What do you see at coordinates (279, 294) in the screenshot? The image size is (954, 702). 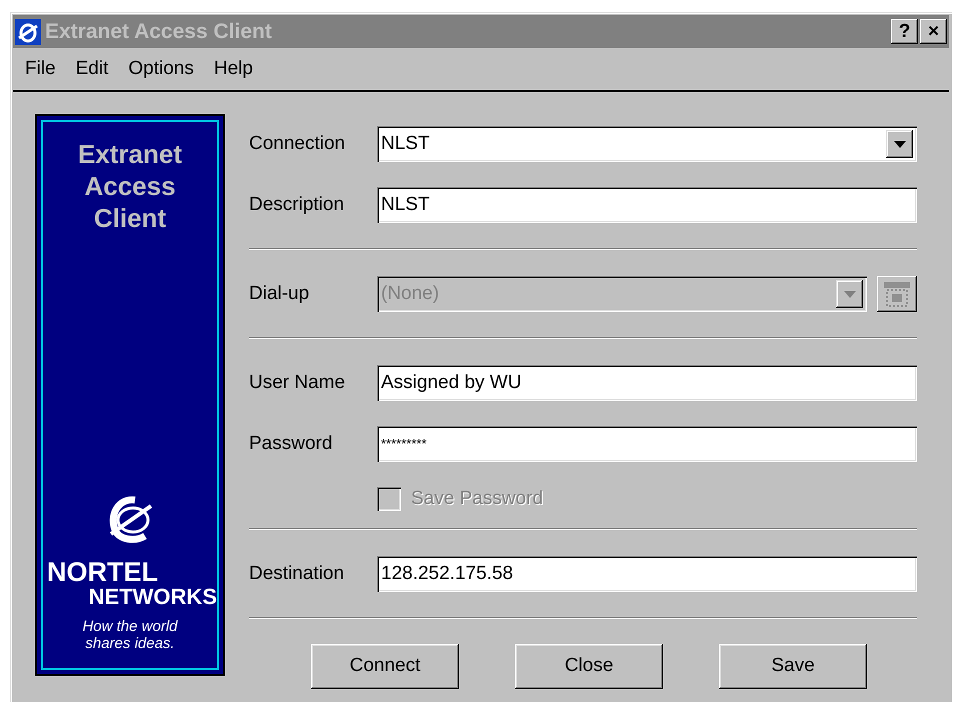 I see `field-label: Dial-up` at bounding box center [279, 294].